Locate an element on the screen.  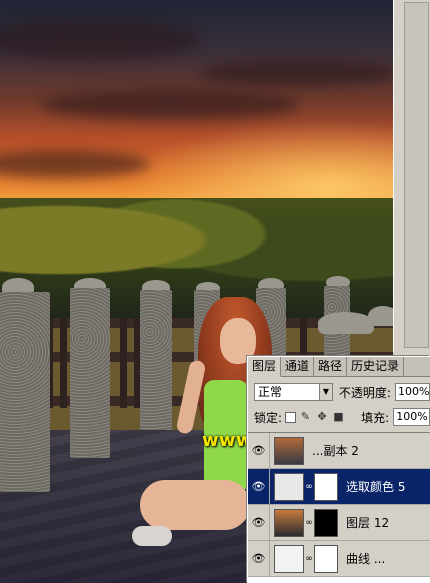
lock-row: 锁定: ✎ ✥ ■ 填充: 100% is located at coordinates (342, 417).